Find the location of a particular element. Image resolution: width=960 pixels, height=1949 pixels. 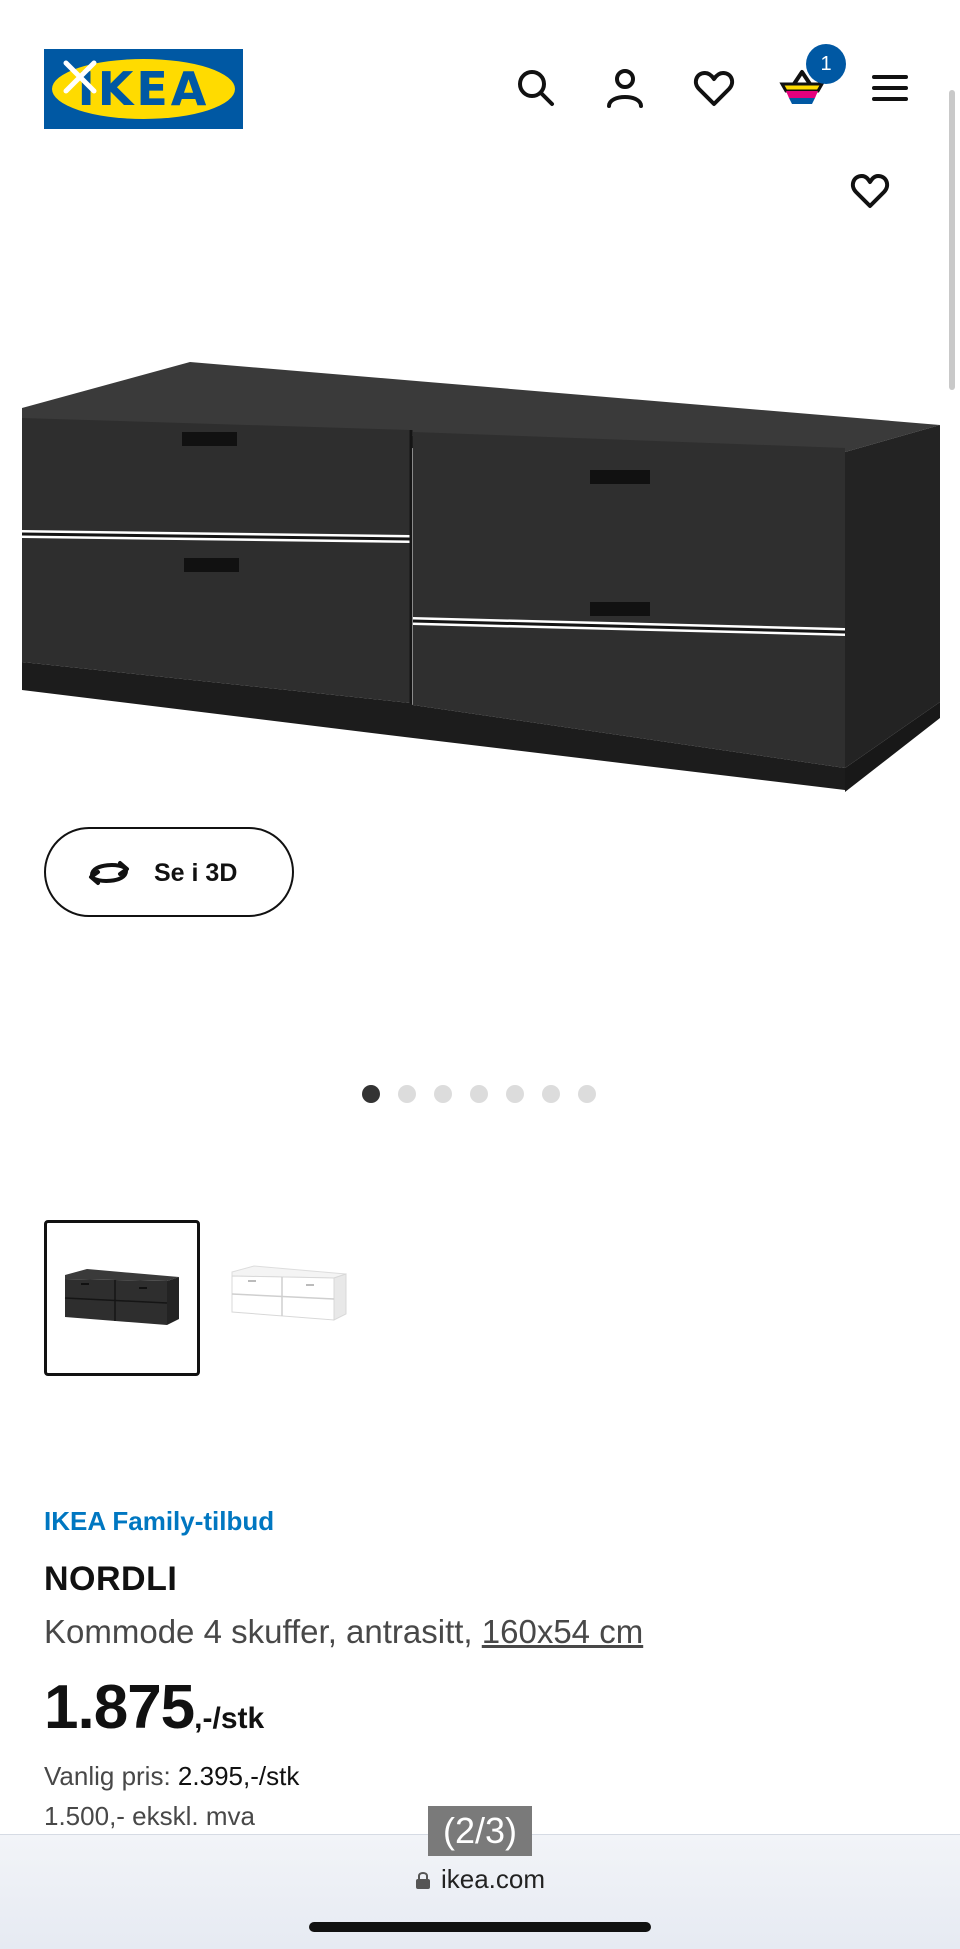

menu-icon is located at coordinates (890, 88).